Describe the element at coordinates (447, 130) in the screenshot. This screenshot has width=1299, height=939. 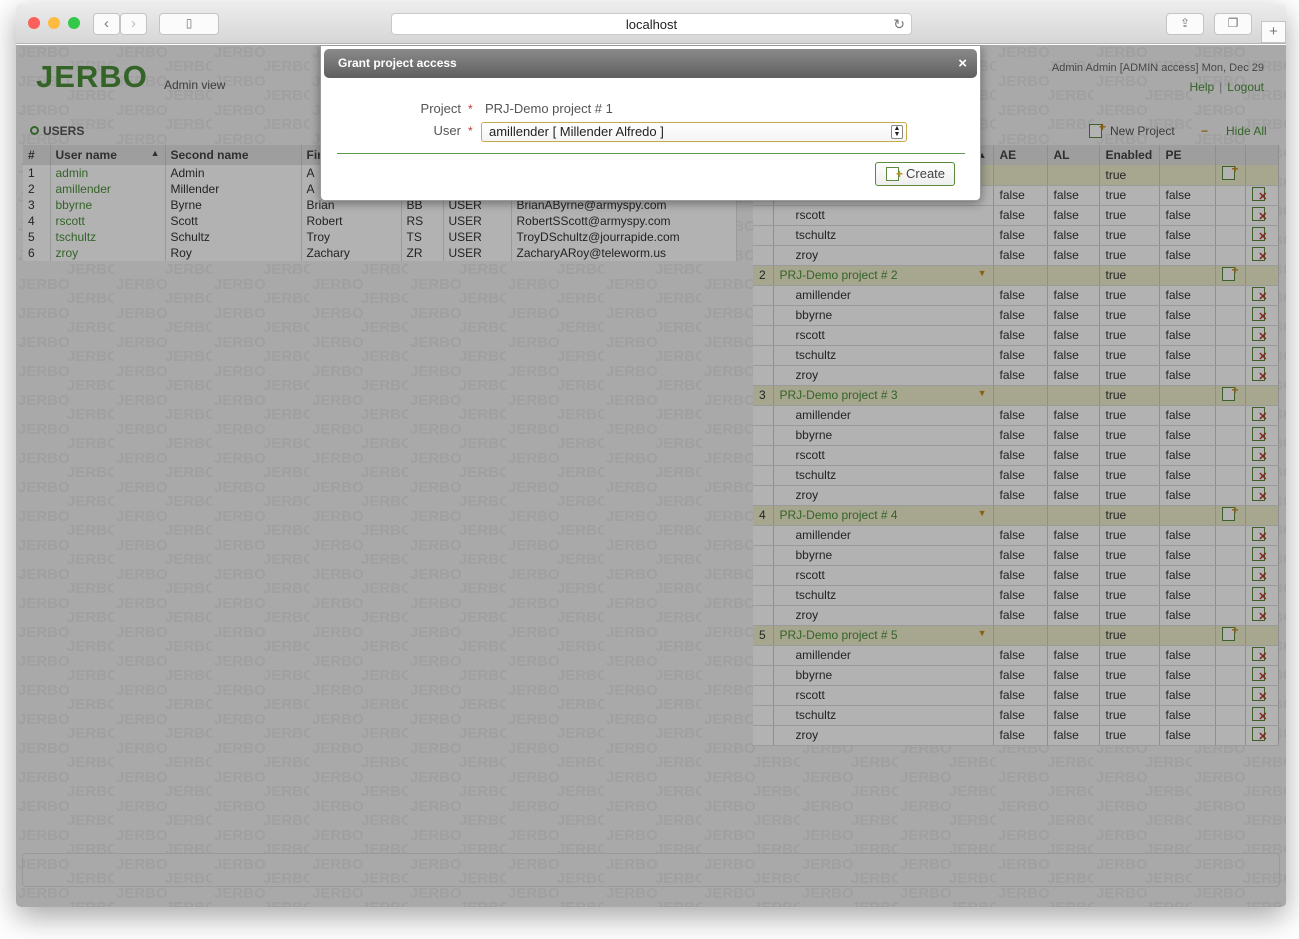
I see `user-label: User` at that location.